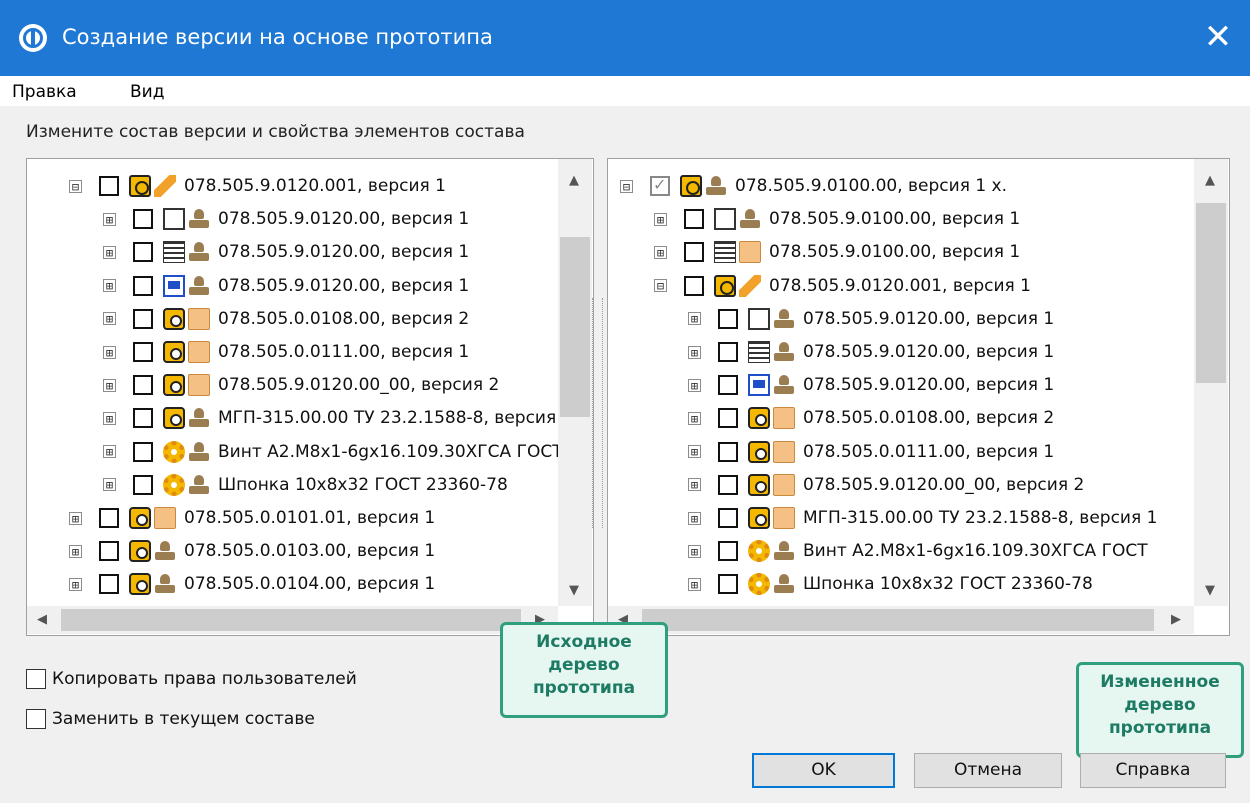 This screenshot has height=803, width=1250. I want to click on tree-row: ⊞ МГП-315.00.00 ТУ 23.2.1588-8, версия 1, so click(337, 418).